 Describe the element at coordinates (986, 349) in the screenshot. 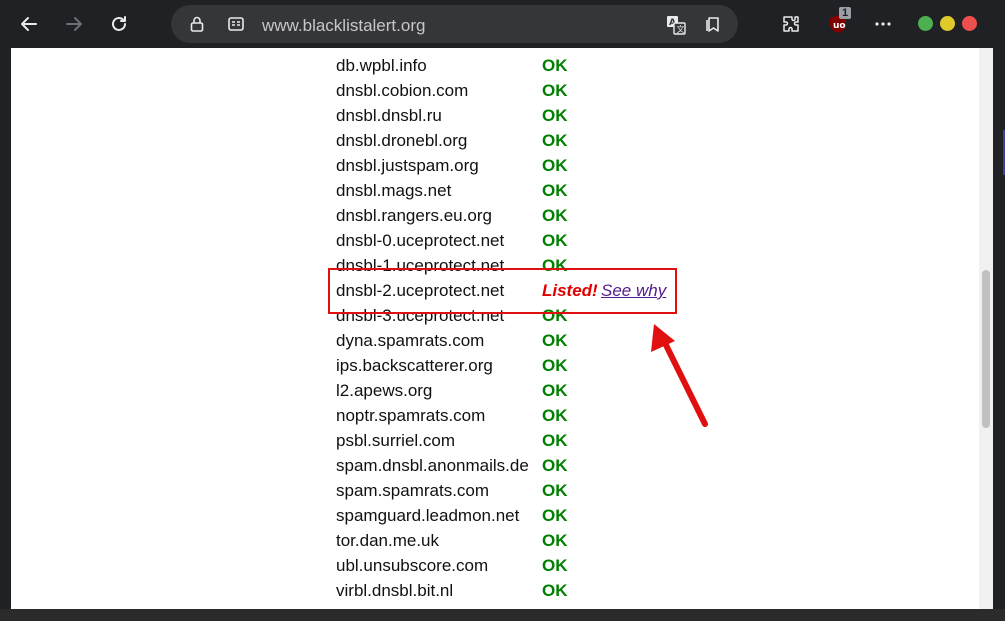

I see `scrollbar-thumb` at that location.